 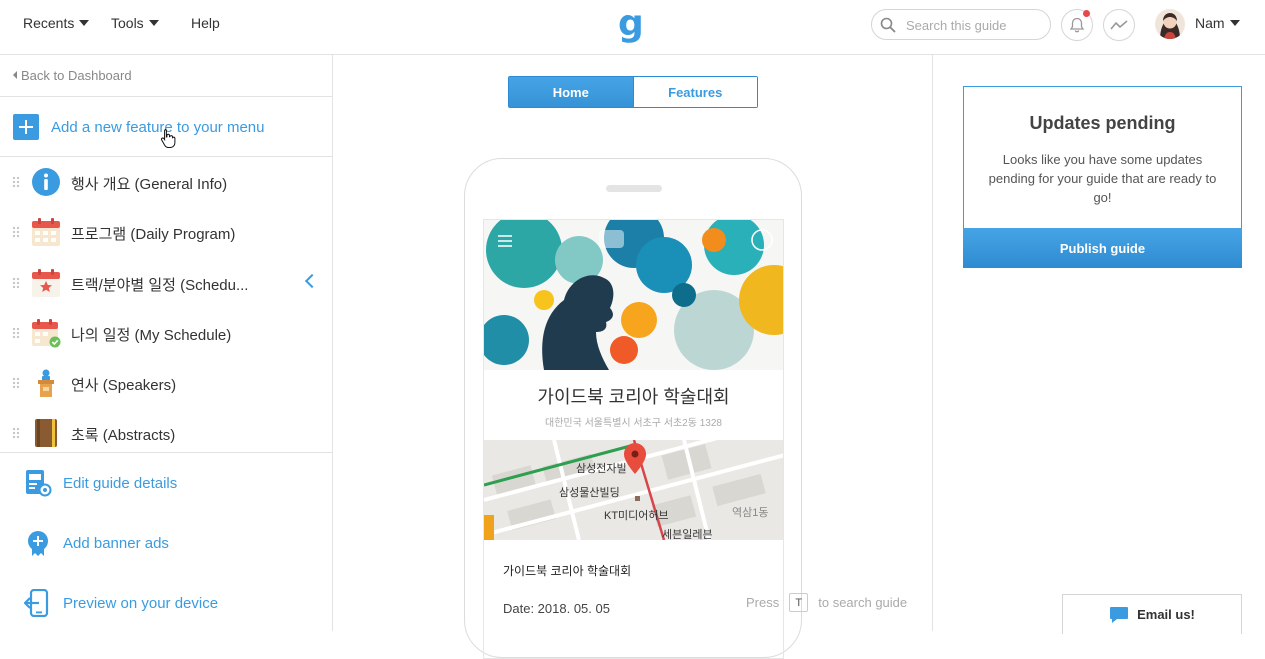 What do you see at coordinates (26, 127) in the screenshot?
I see `plus-icon` at bounding box center [26, 127].